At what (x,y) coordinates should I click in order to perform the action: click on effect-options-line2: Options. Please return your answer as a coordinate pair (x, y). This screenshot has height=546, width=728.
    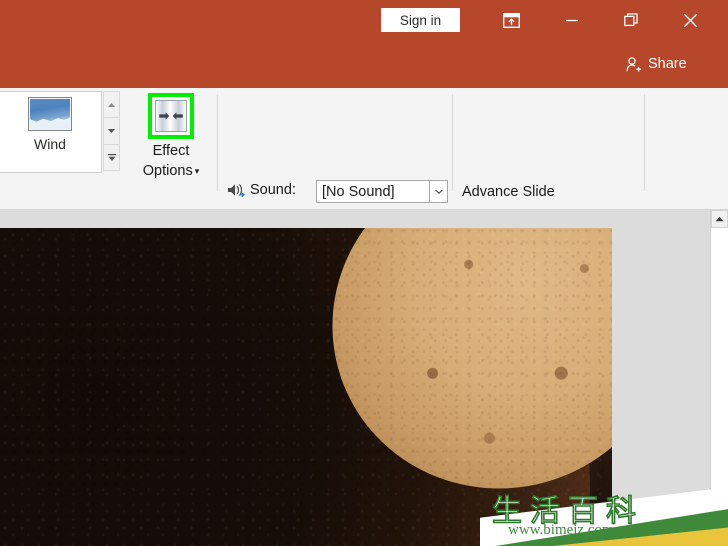
    Looking at the image, I should click on (167, 170).